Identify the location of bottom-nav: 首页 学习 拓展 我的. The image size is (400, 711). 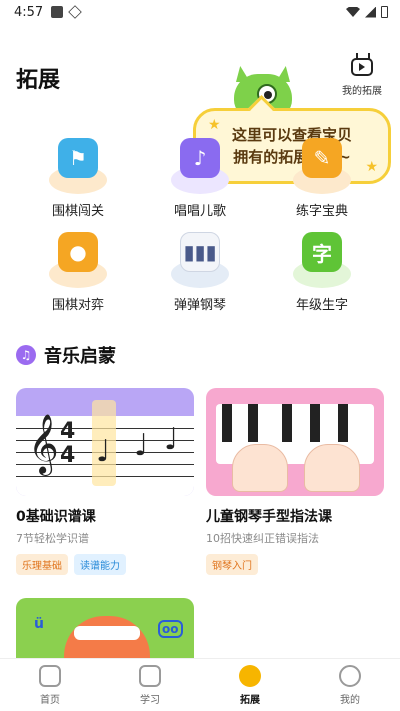
(200, 684).